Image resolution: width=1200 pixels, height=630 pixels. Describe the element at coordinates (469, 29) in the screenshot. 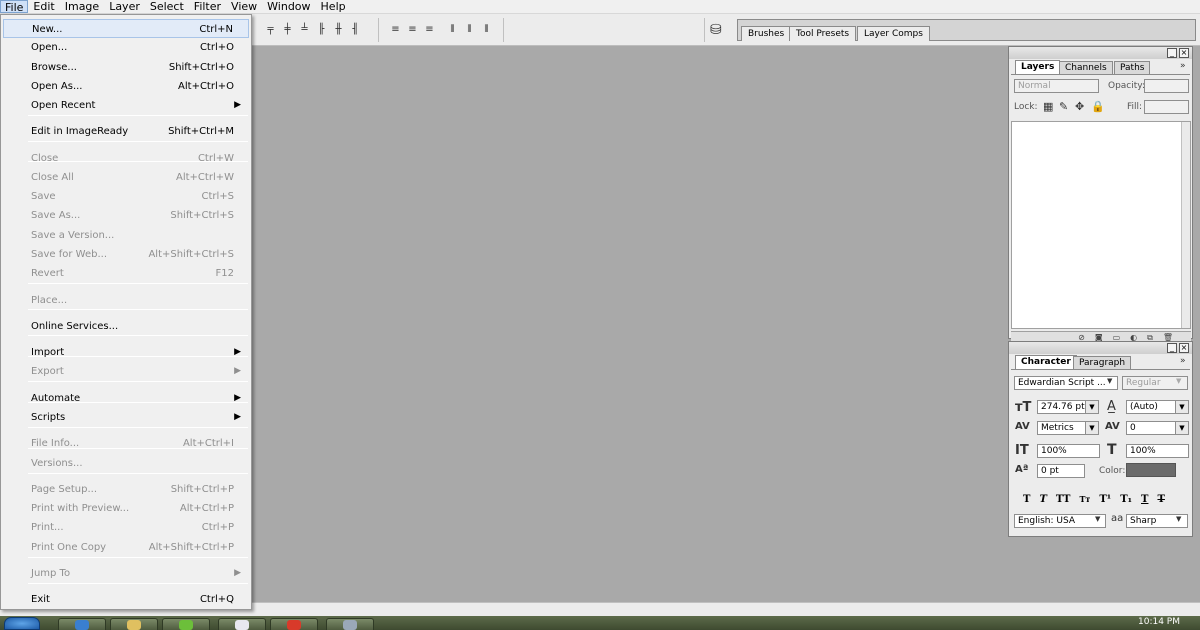

I see `distribute-hcenter-icon: ⫴` at that location.